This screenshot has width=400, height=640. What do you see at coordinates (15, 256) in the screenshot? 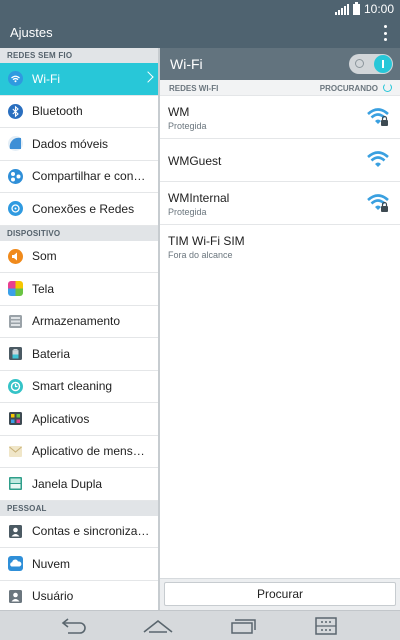
I see `sound-icon` at bounding box center [15, 256].